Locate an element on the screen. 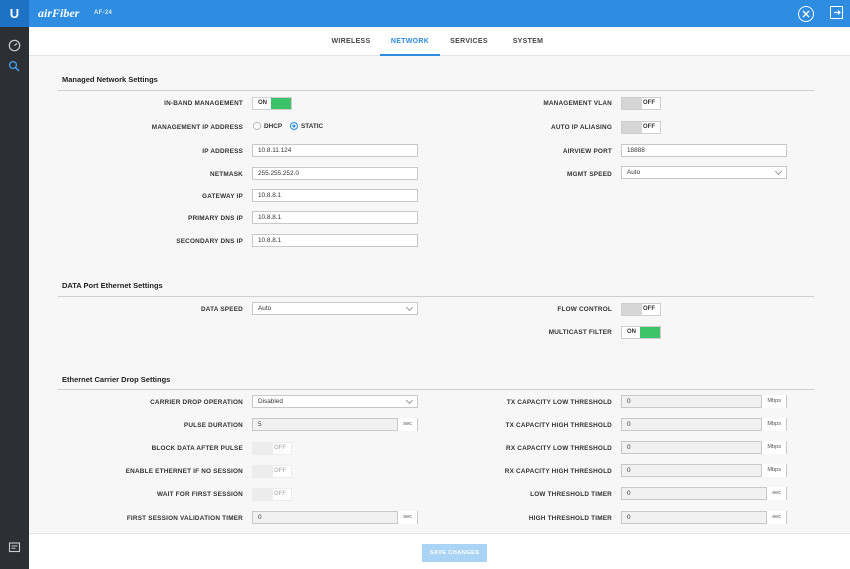 This screenshot has height=569, width=850. multicast-filter-label: MULTICAST FILTER is located at coordinates (580, 332).